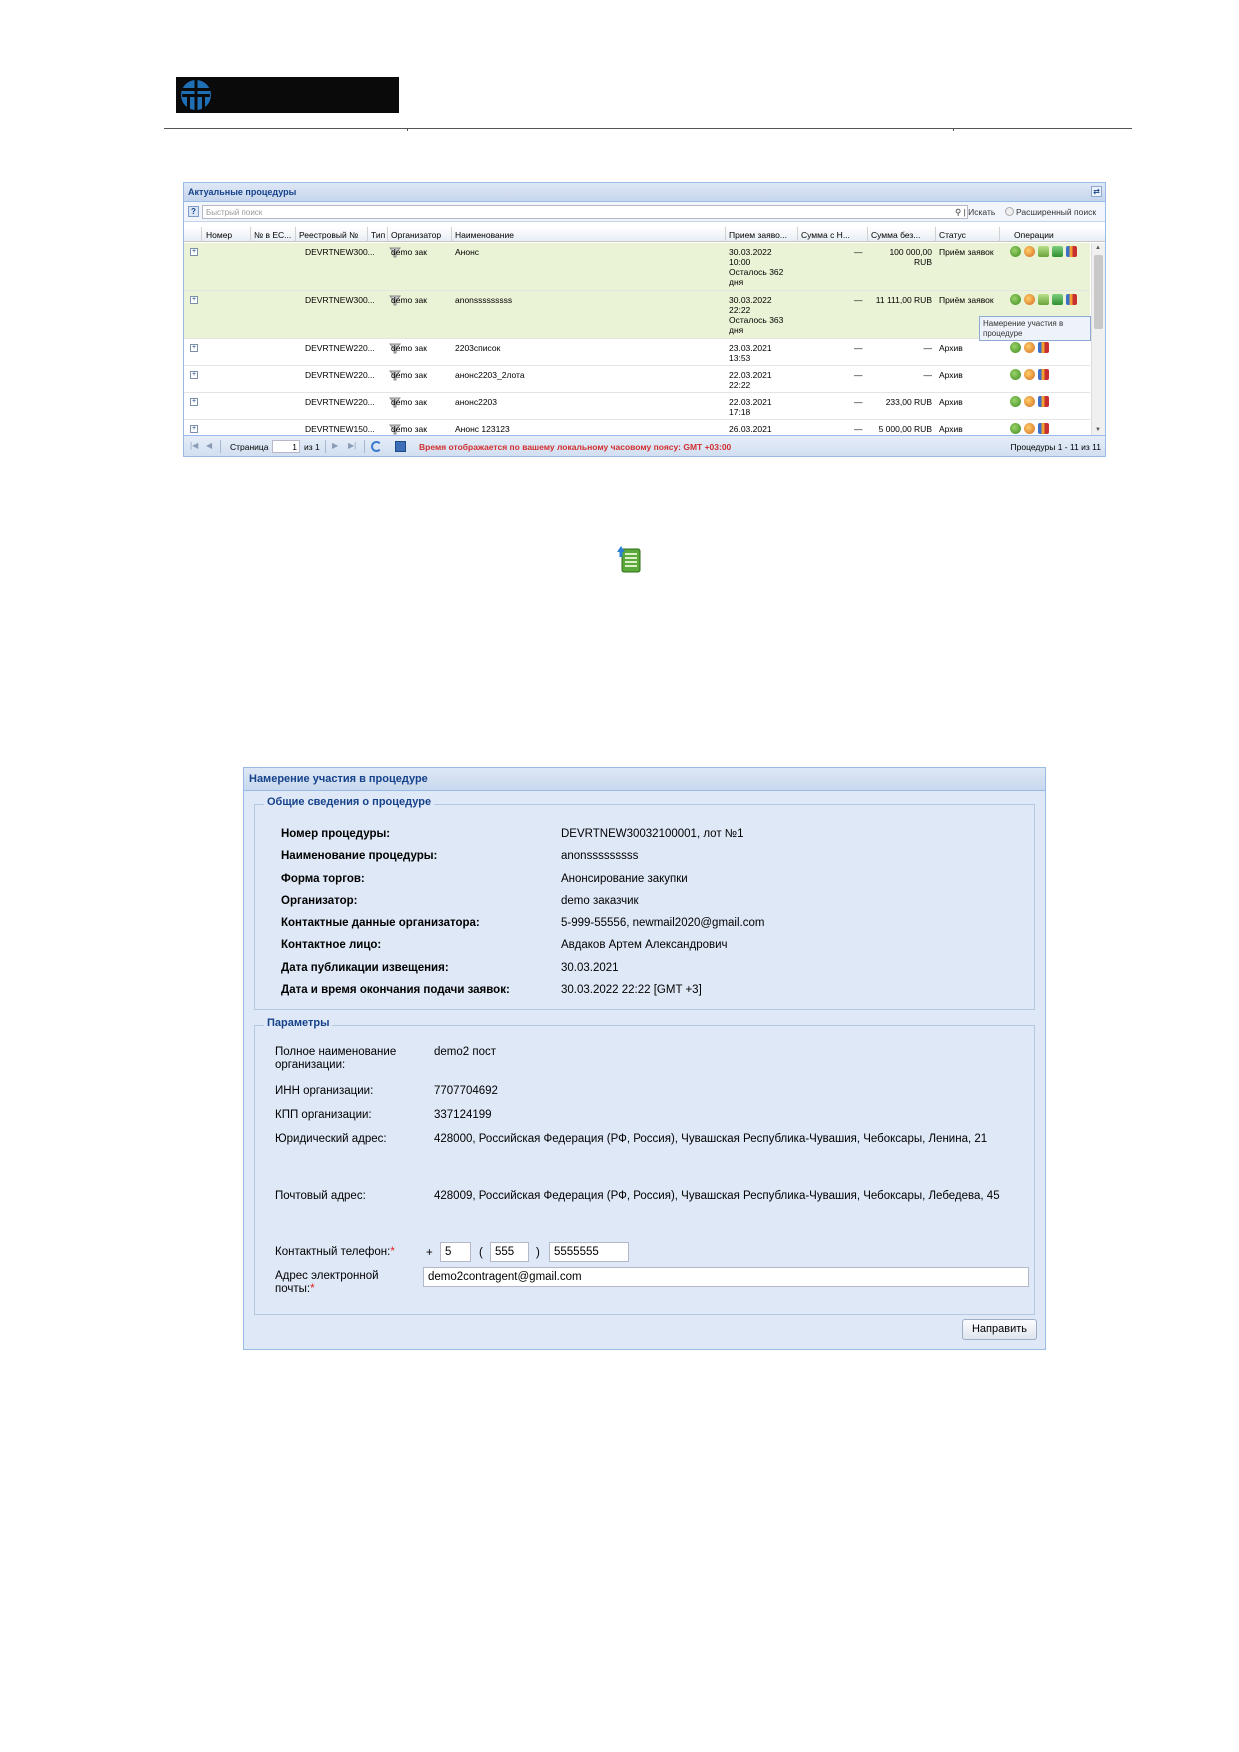 The width and height of the screenshot is (1239, 1752). Describe the element at coordinates (903, 300) in the screenshot. I see `cell-sum: 11 111,00 RUB` at that location.